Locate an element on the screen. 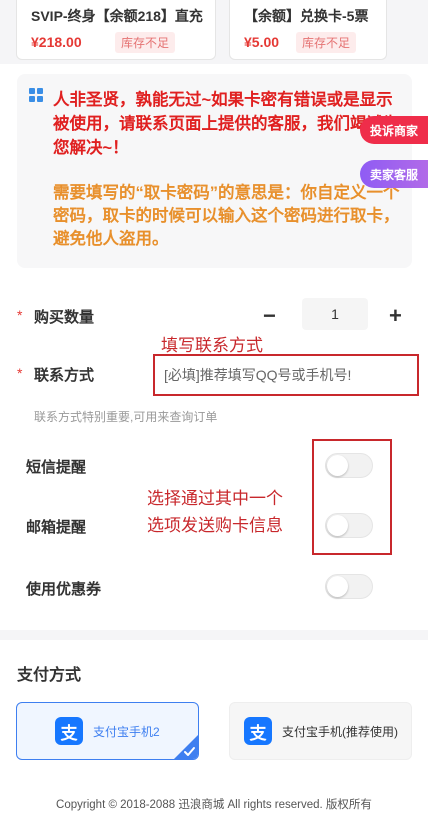  grid-icon is located at coordinates (36, 95).